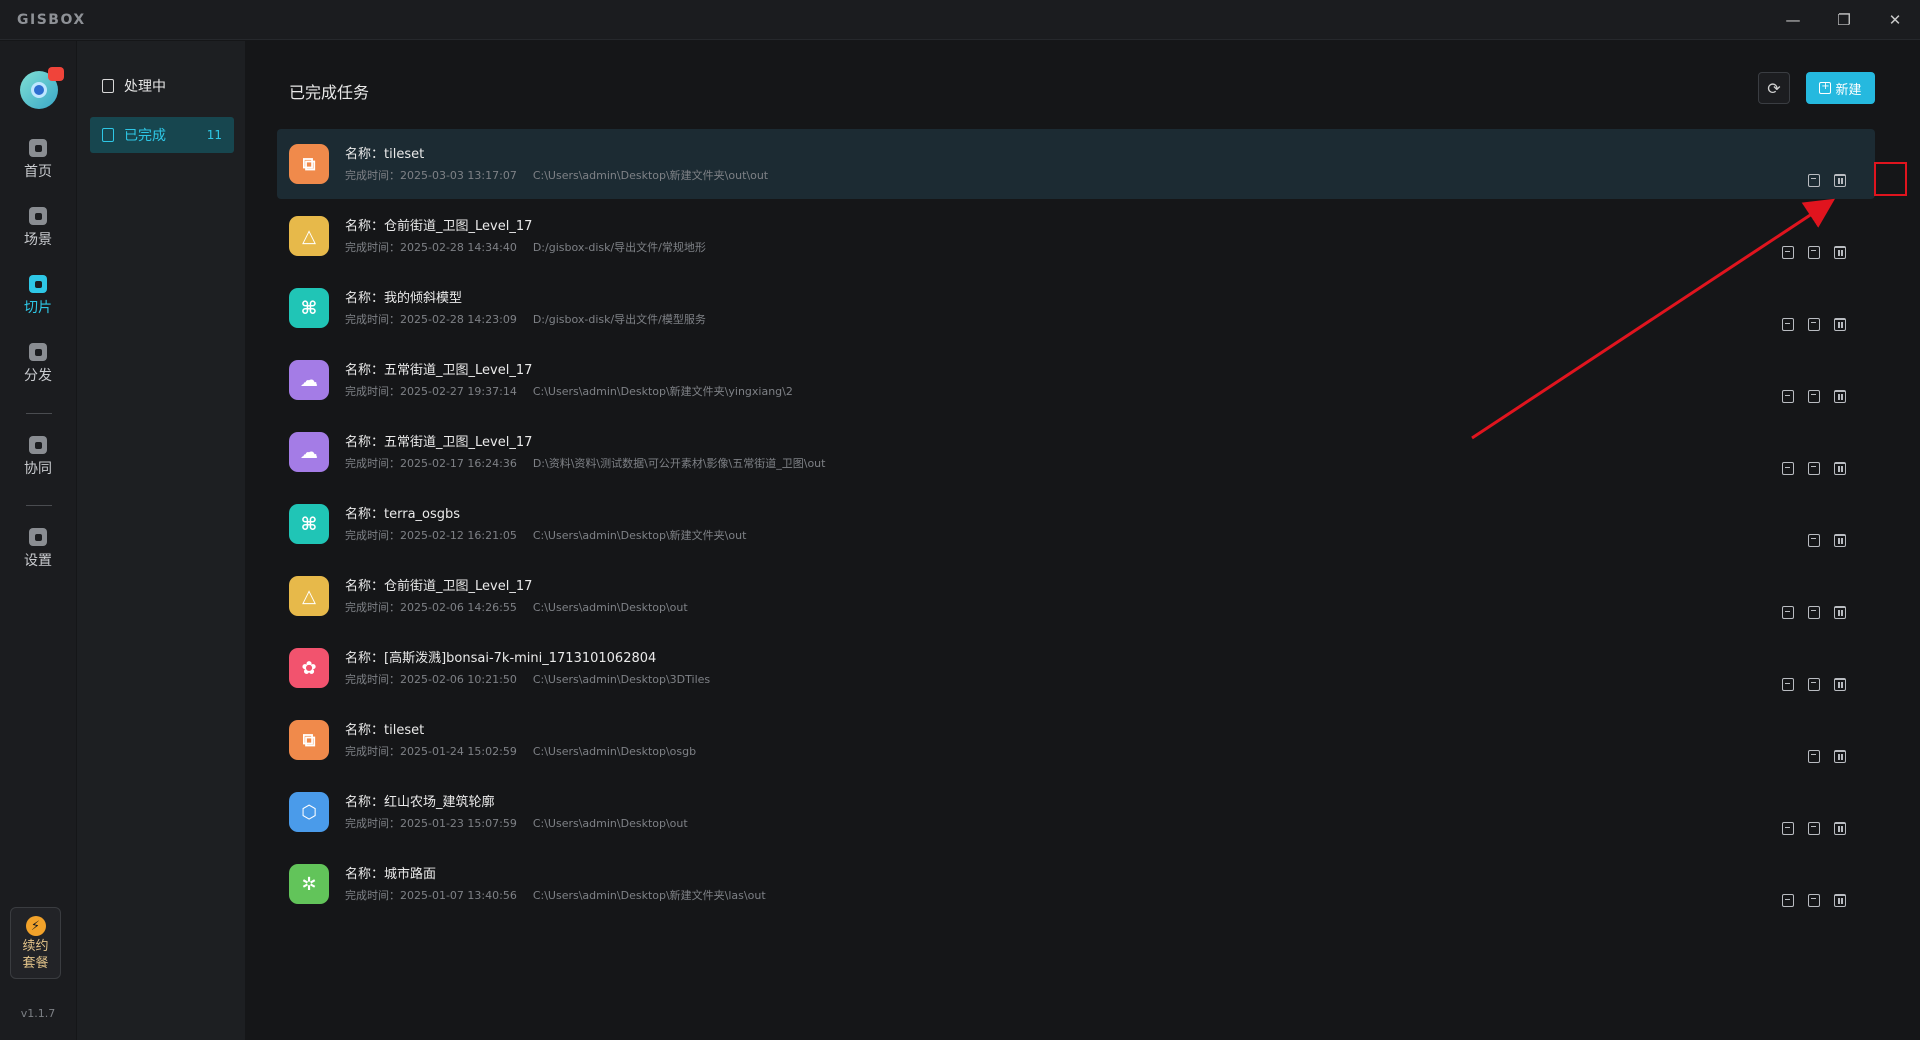 Image resolution: width=1920 pixels, height=1040 pixels. Describe the element at coordinates (38, 352) in the screenshot. I see `distribute-icon` at that location.